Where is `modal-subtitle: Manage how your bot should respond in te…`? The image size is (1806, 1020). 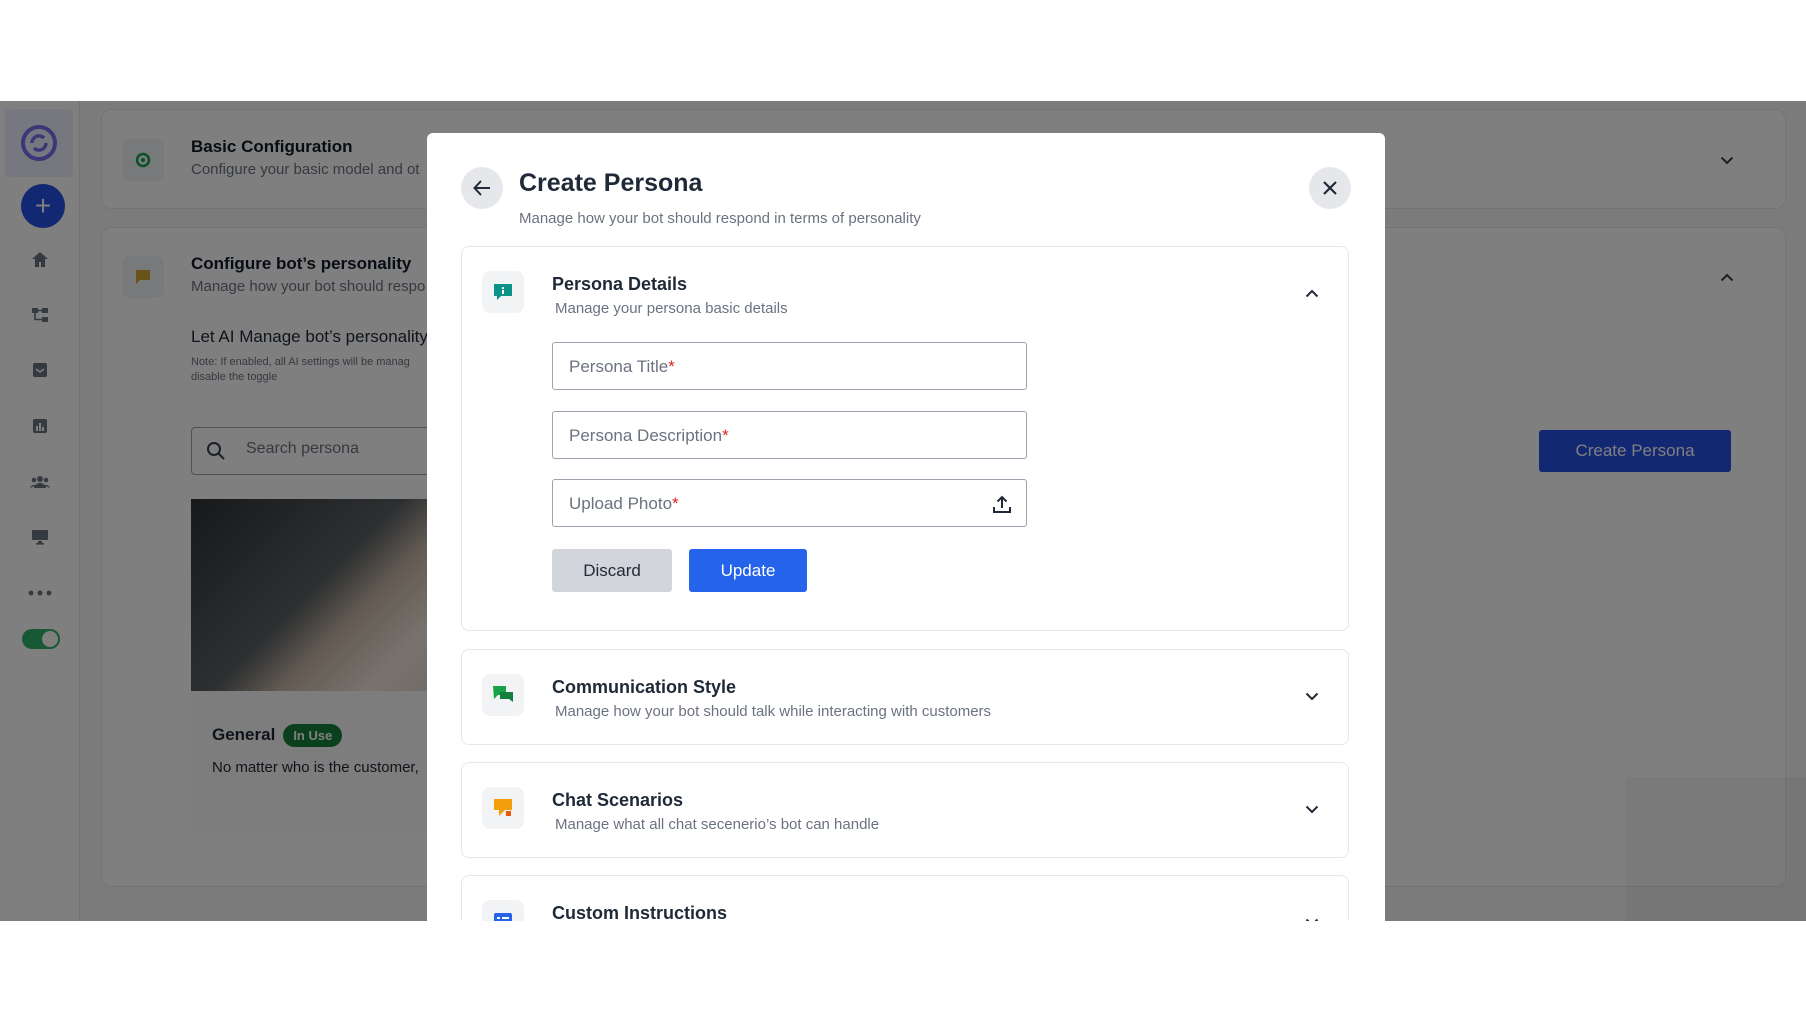 modal-subtitle: Manage how your bot should respond in te… is located at coordinates (720, 218).